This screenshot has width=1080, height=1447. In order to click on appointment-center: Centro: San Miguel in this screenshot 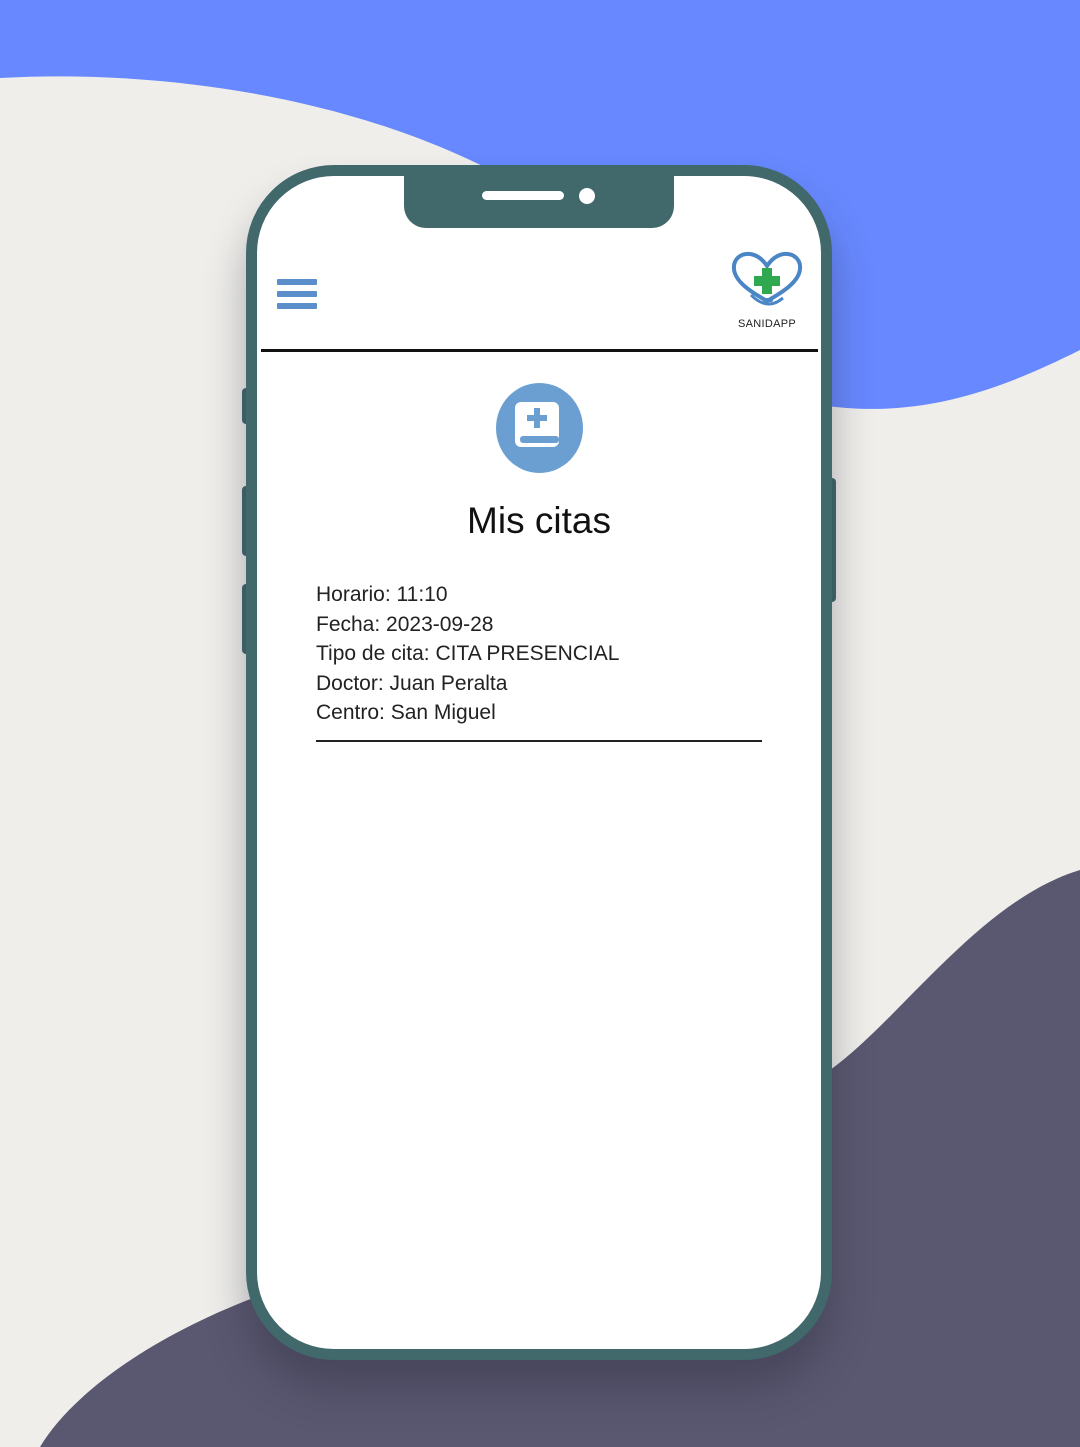, I will do `click(406, 712)`.